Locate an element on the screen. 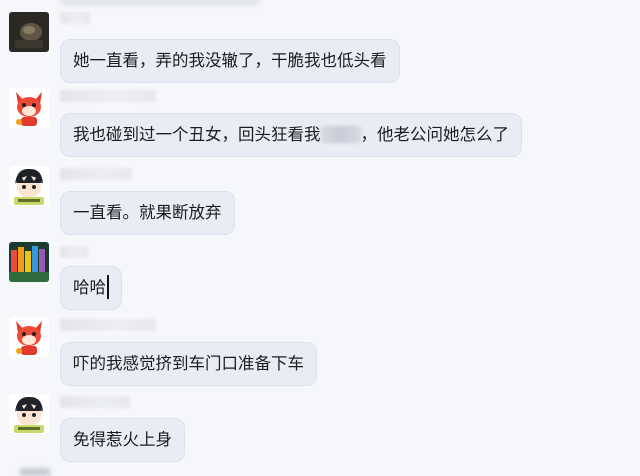  message-text: 吓的我感觉挤到车门口准备下车 is located at coordinates (188, 363).